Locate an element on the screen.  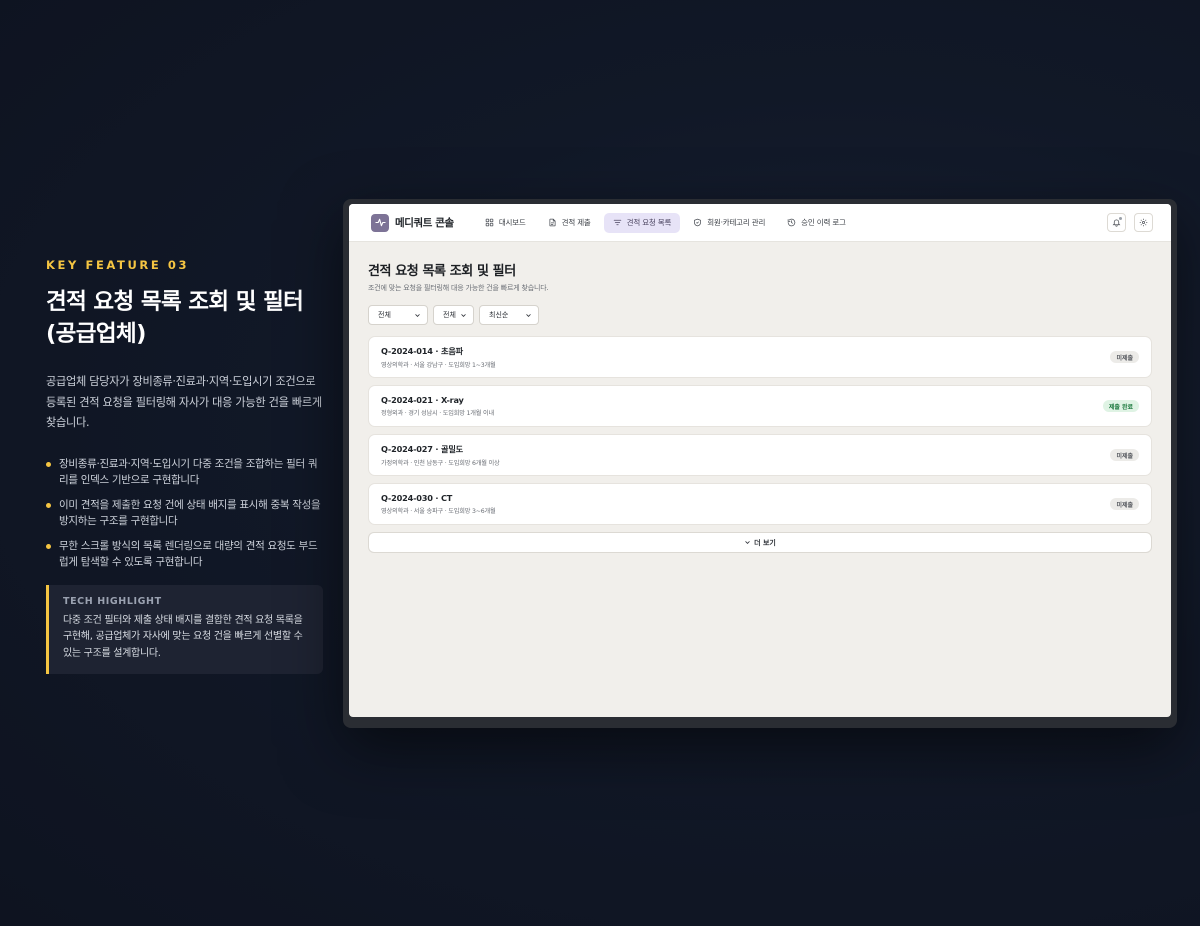
request-title: Q-2024-030 · CT is located at coordinates (417, 498).